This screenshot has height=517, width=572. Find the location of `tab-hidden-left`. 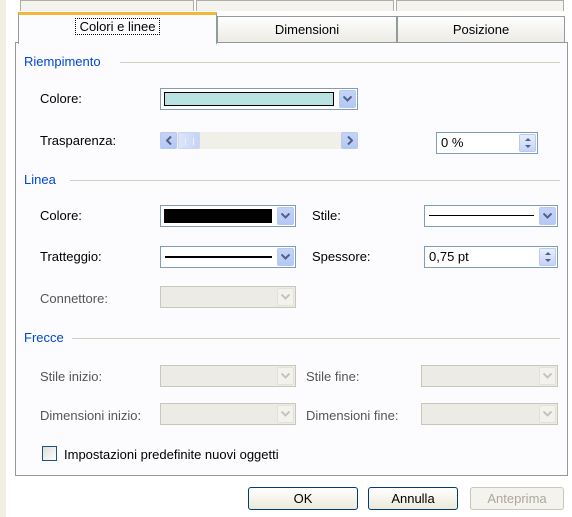

tab-hidden-left is located at coordinates (107, 5).